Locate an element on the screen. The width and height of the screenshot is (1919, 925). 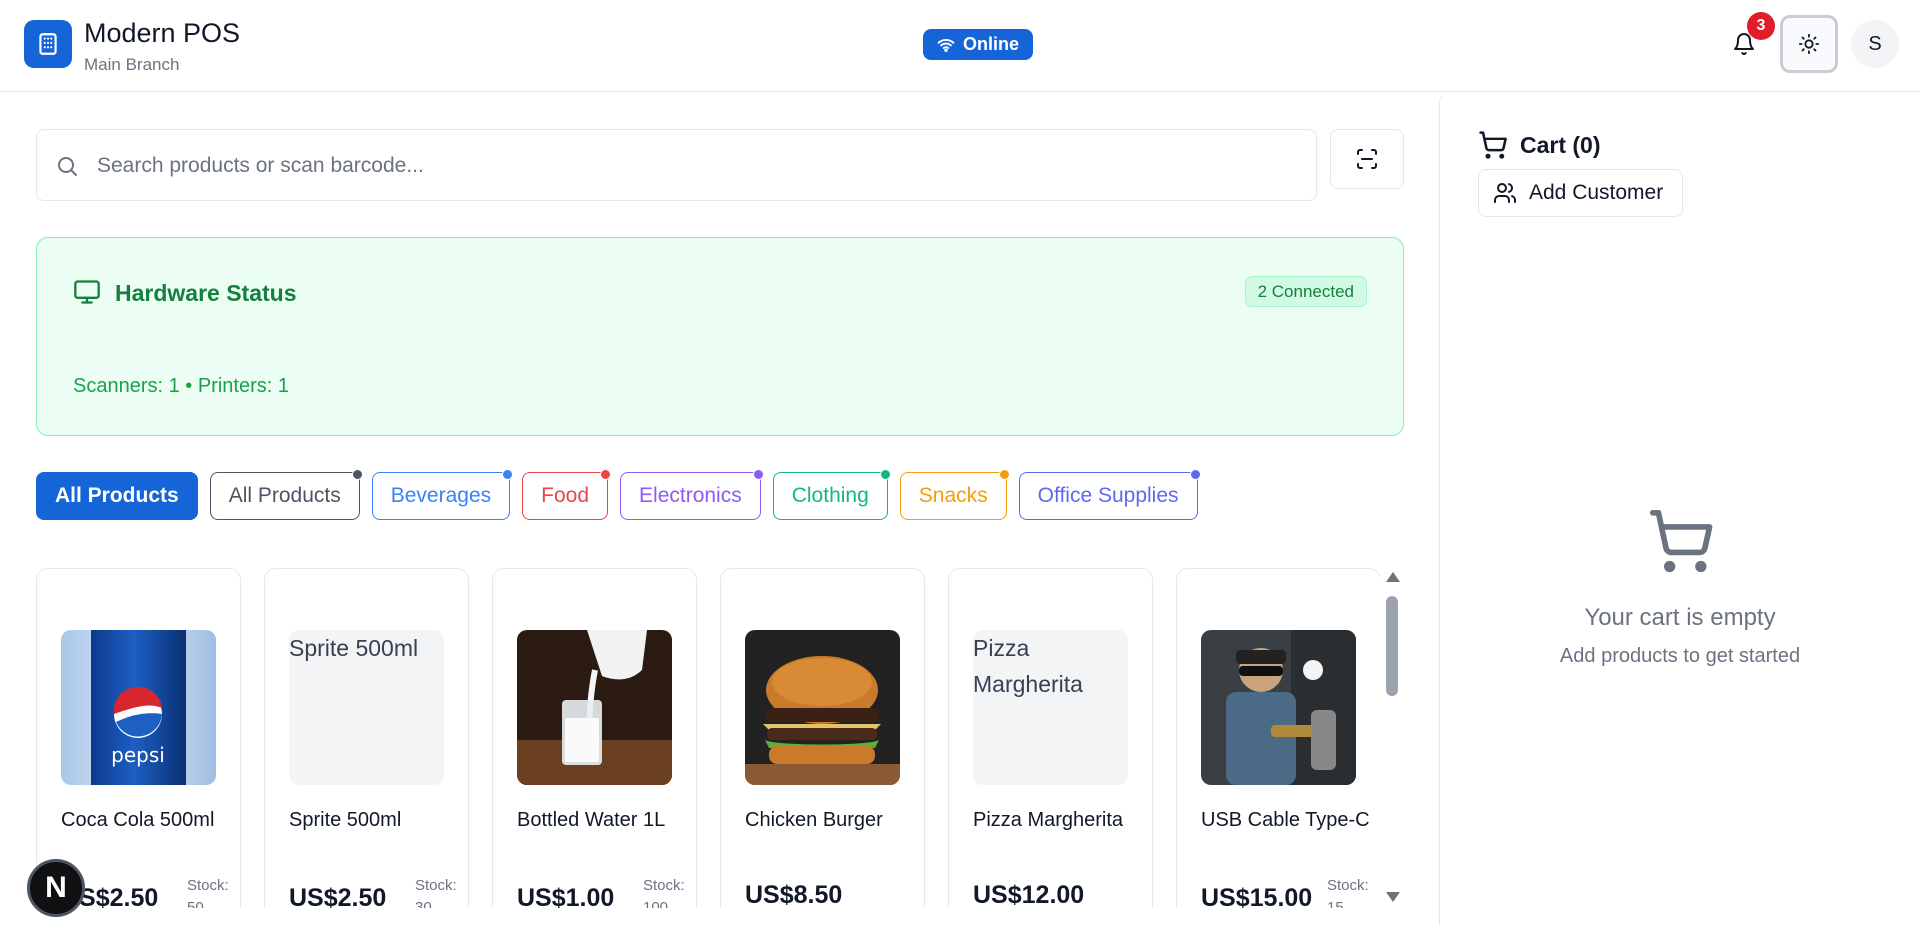
category-tab-label: Beverages is located at coordinates (441, 495).